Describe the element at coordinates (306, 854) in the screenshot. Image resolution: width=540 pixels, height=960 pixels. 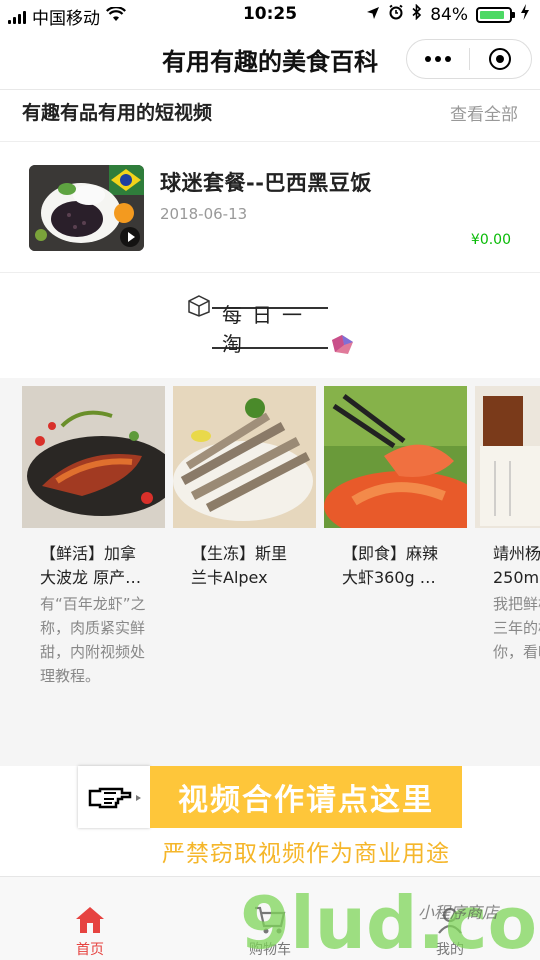
I see `copyright-warning: 严禁窃取视频作为商业用途` at that location.